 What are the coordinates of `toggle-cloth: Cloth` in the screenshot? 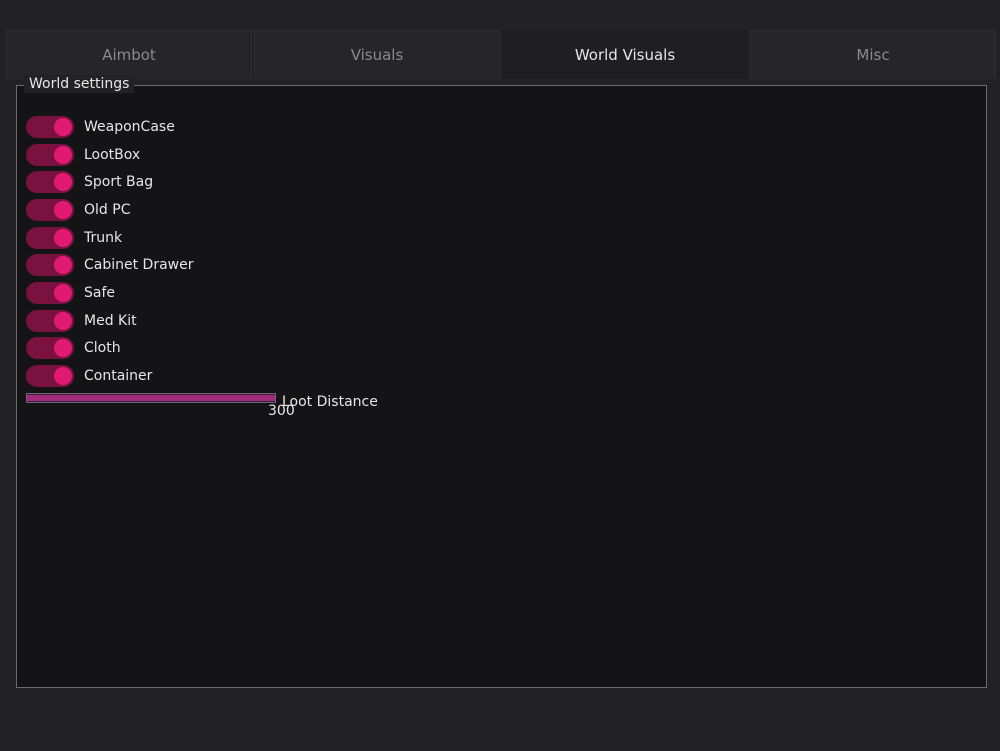 It's located at (73, 348).